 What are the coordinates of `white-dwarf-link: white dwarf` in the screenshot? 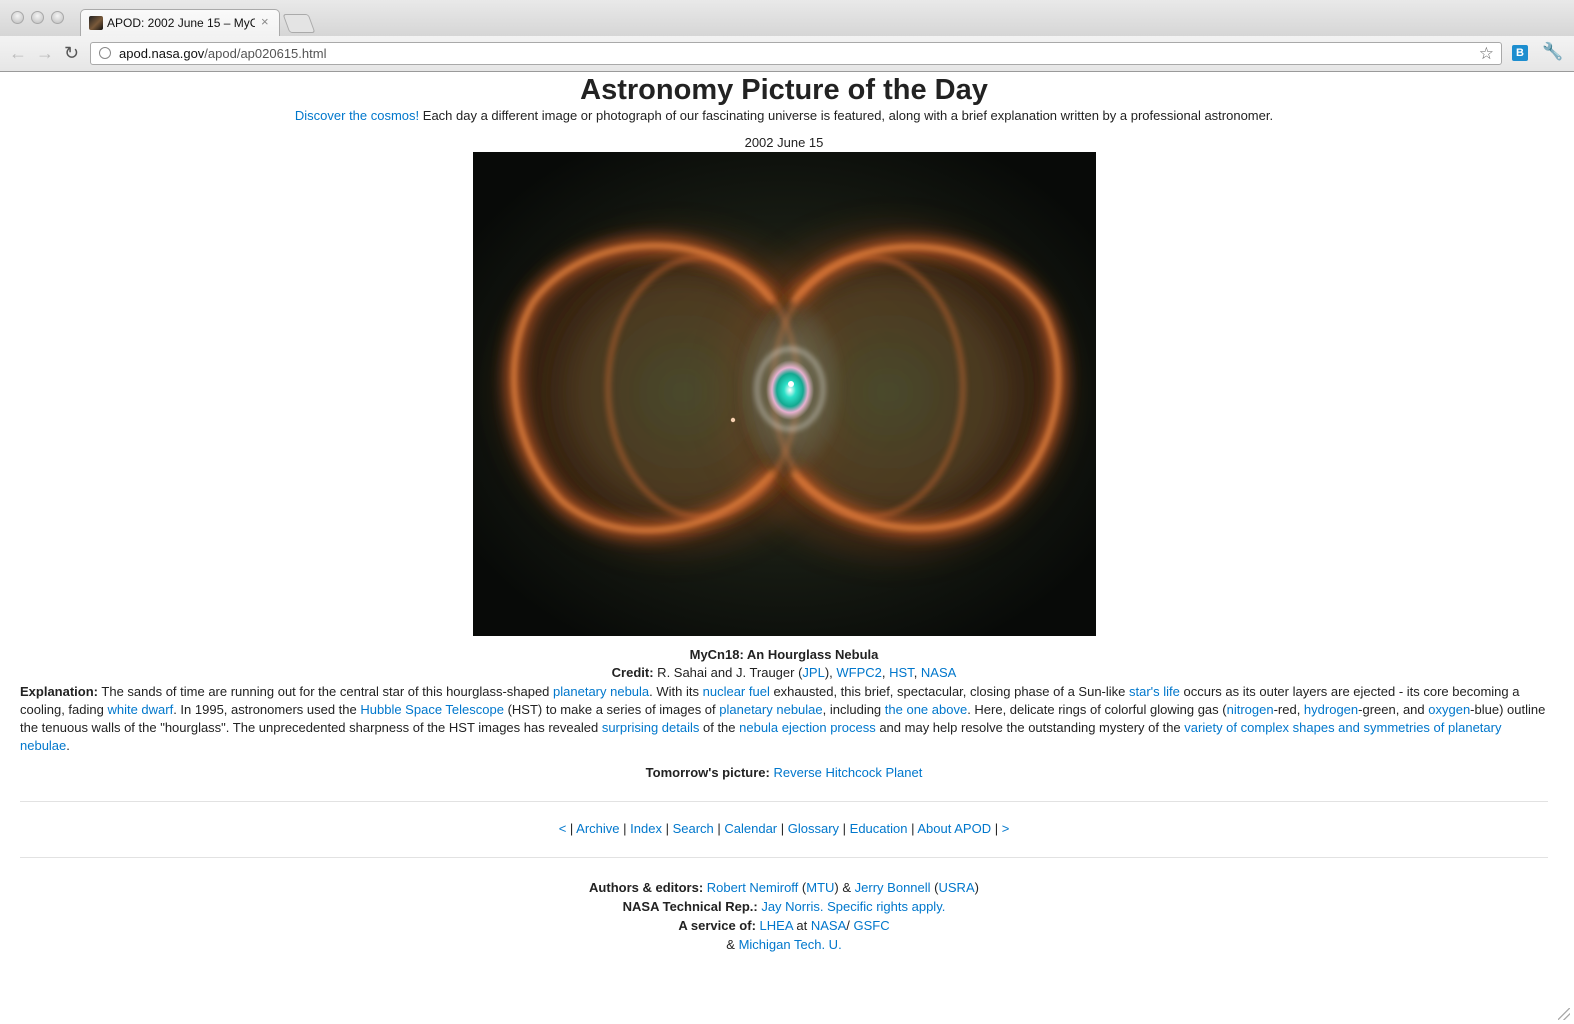 It's located at (140, 709).